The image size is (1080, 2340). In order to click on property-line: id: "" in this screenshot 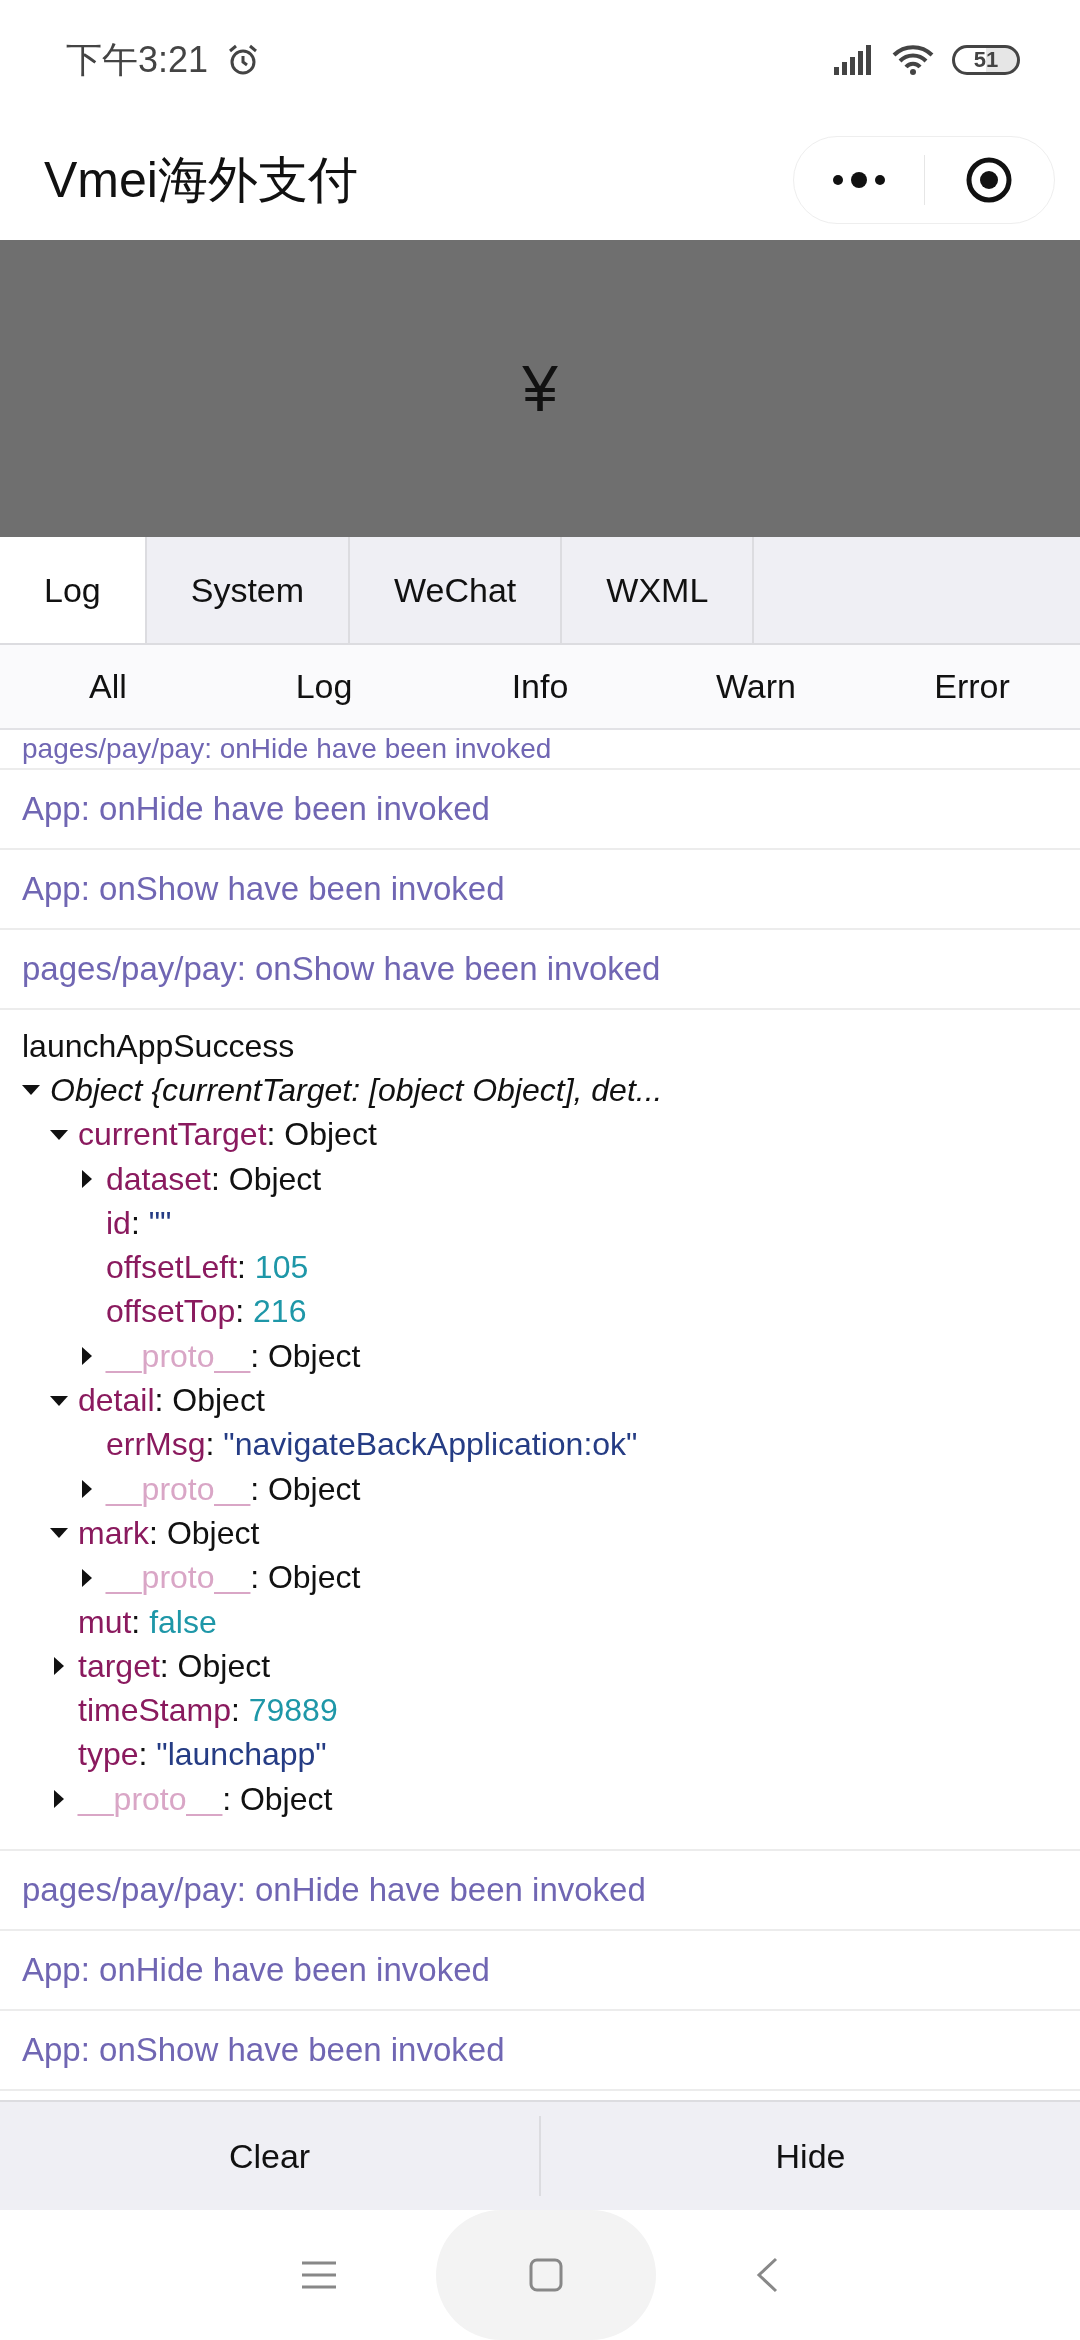, I will do `click(139, 1223)`.